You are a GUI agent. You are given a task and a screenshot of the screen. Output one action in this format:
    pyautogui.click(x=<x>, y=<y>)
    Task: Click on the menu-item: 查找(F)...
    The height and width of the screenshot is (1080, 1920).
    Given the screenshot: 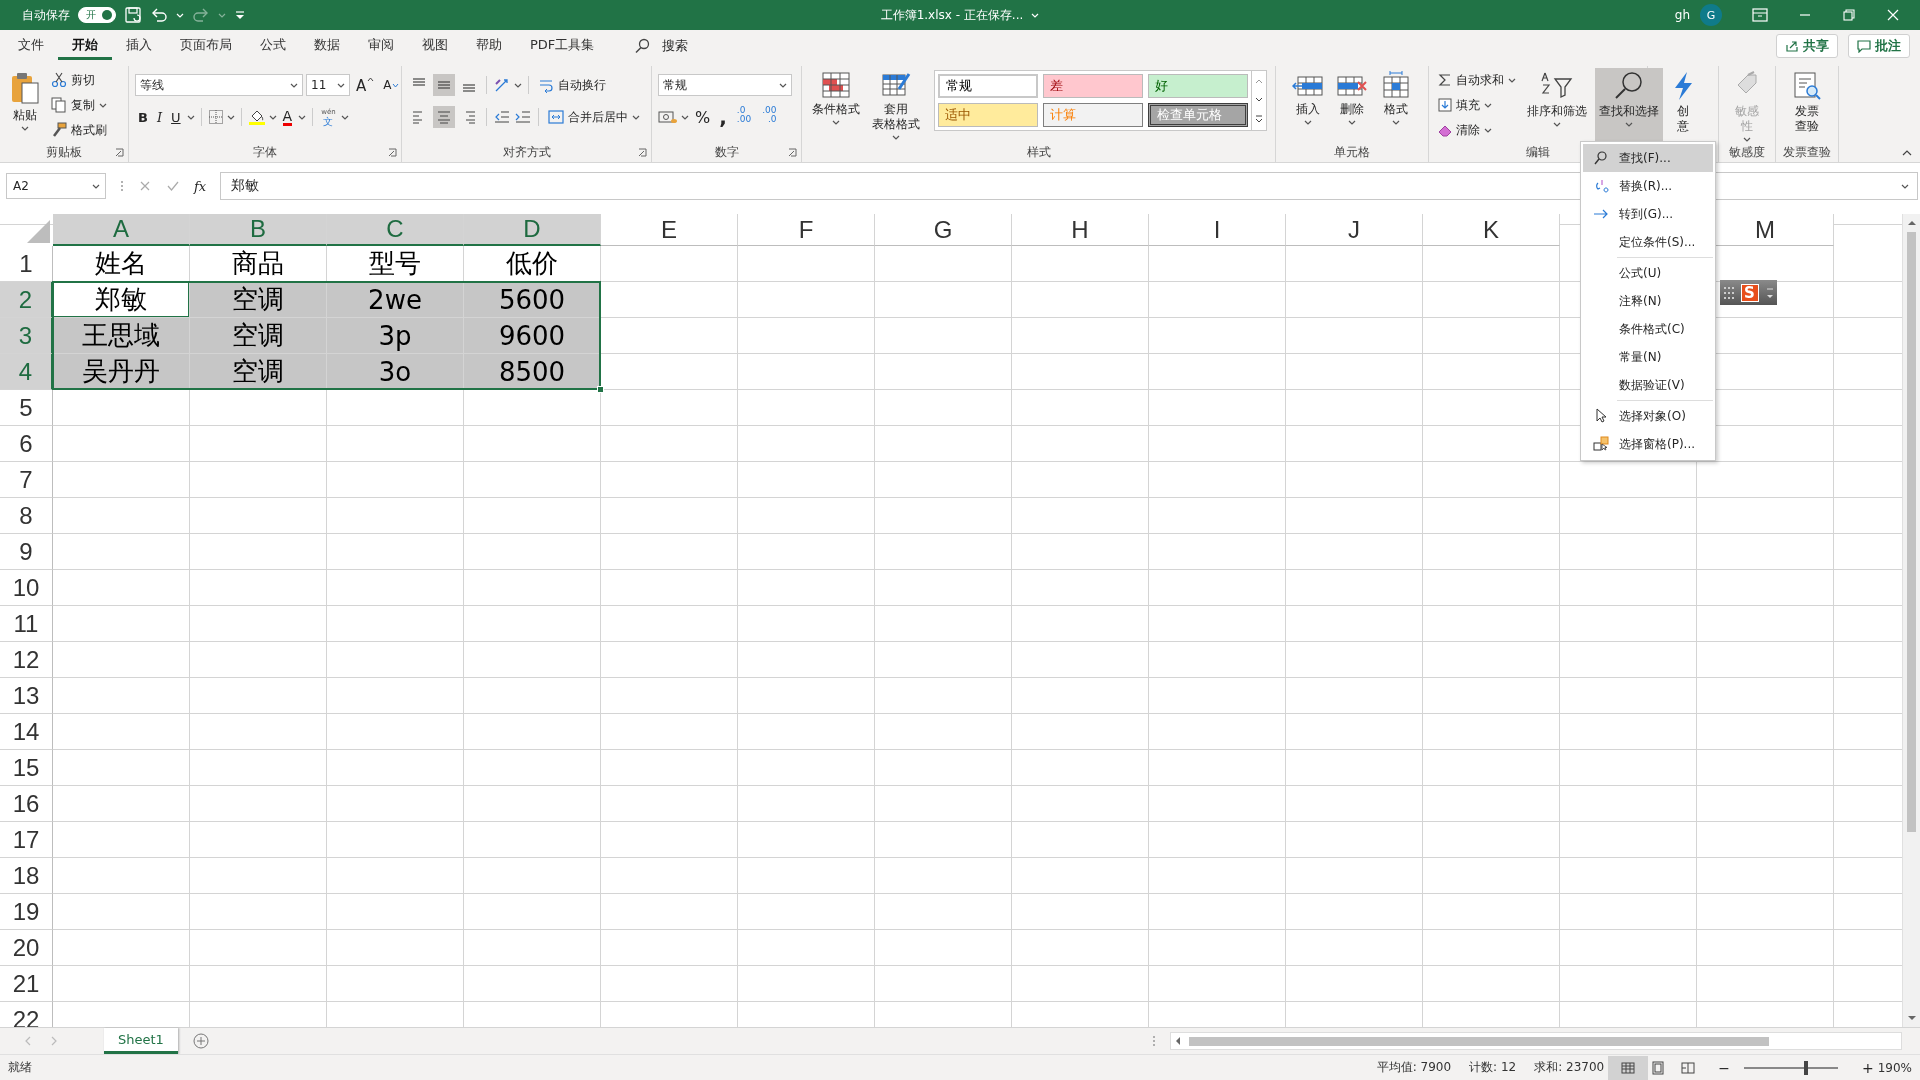 What is the action you would take?
    pyautogui.click(x=1648, y=158)
    